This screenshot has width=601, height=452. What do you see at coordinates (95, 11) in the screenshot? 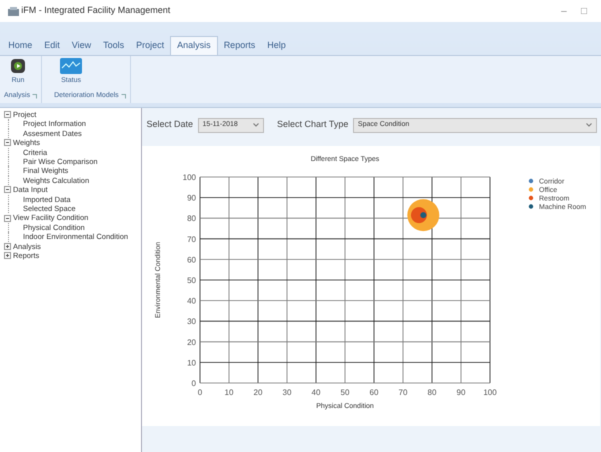
I see `window-title: iFM - Integrated Facility Management` at bounding box center [95, 11].